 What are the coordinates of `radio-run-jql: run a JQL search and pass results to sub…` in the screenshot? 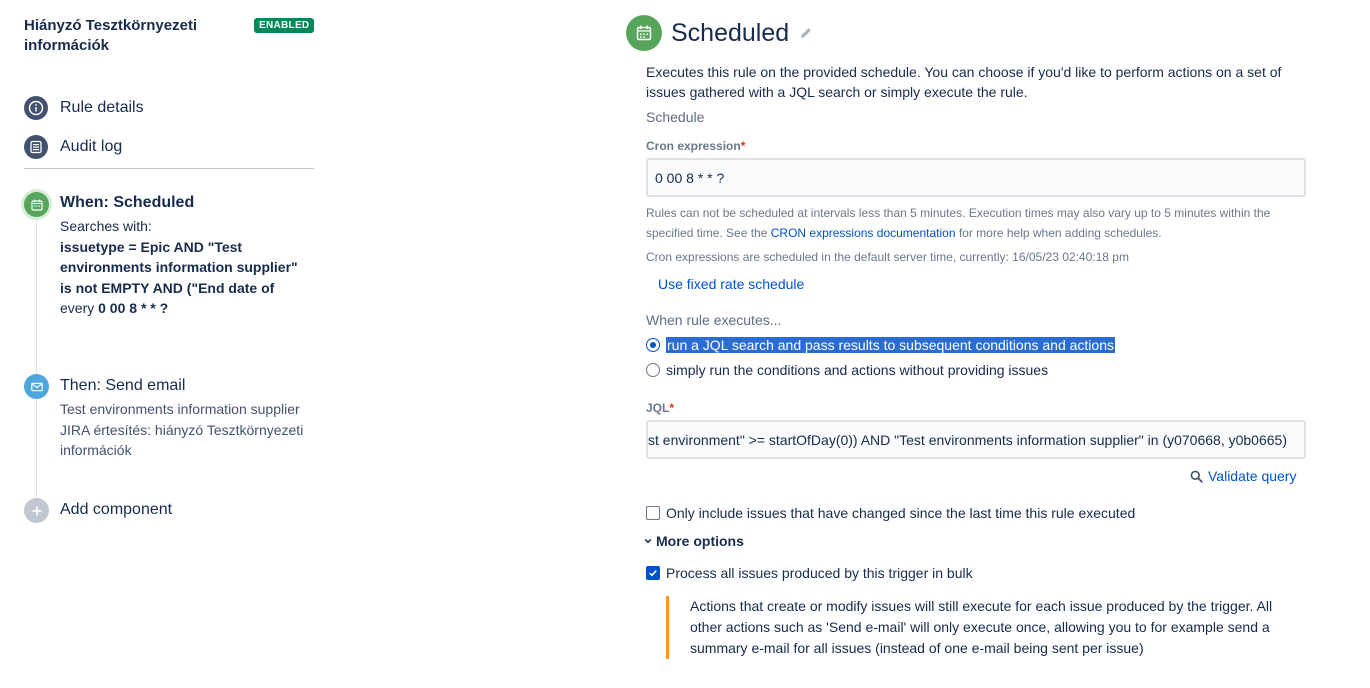 It's located at (880, 345).